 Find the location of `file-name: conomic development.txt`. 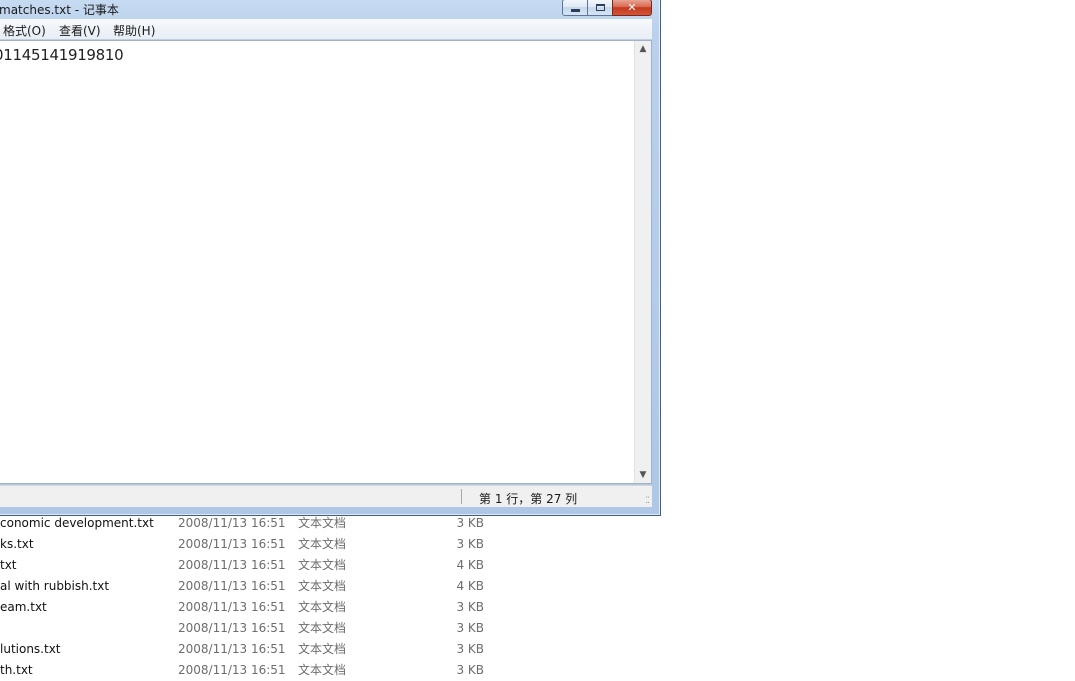

file-name: conomic development.txt is located at coordinates (77, 523).